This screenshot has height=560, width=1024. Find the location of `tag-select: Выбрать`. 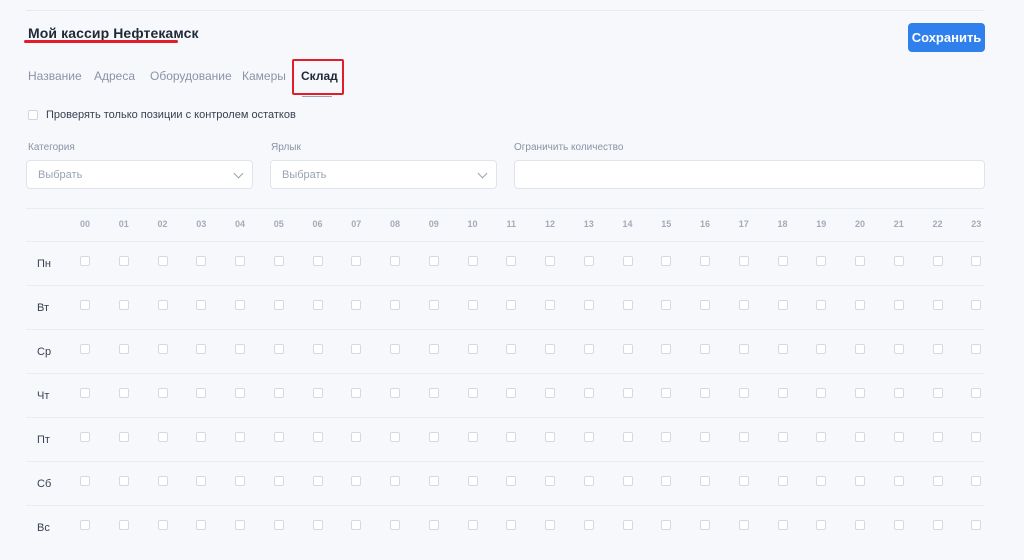

tag-select: Выбрать is located at coordinates (383, 174).